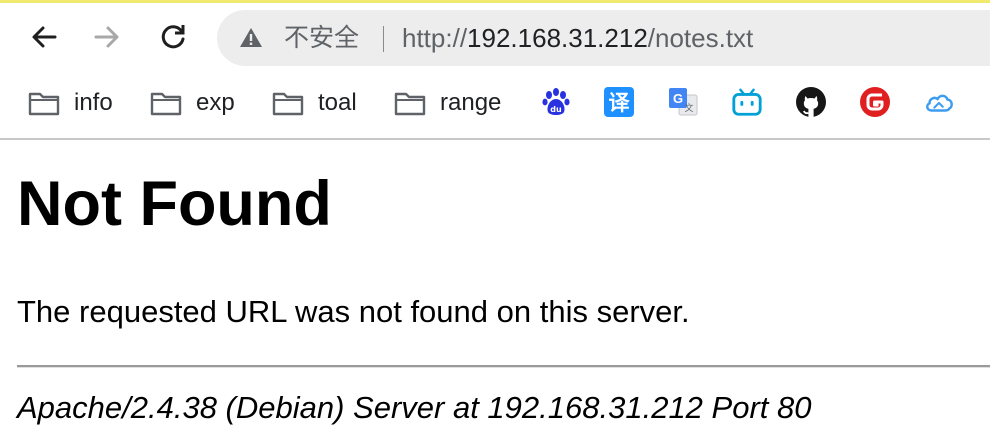 The image size is (990, 444). I want to click on reload-icon, so click(173, 37).